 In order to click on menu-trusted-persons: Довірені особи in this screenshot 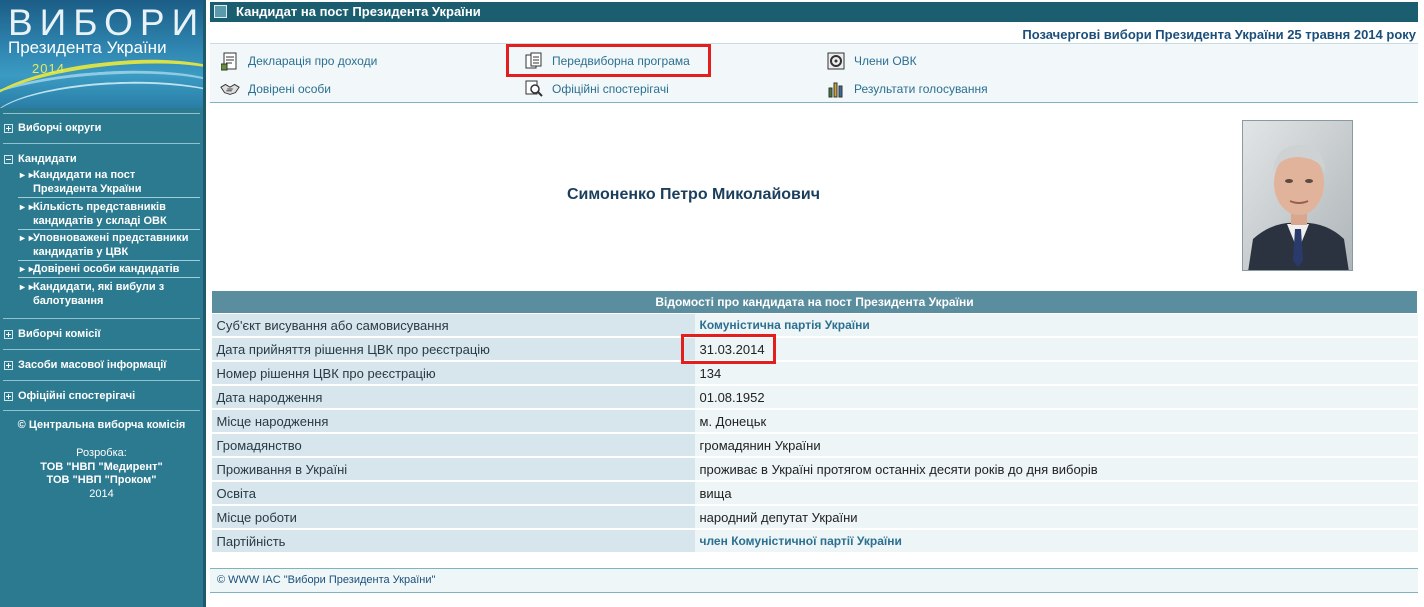, I will do `click(275, 89)`.